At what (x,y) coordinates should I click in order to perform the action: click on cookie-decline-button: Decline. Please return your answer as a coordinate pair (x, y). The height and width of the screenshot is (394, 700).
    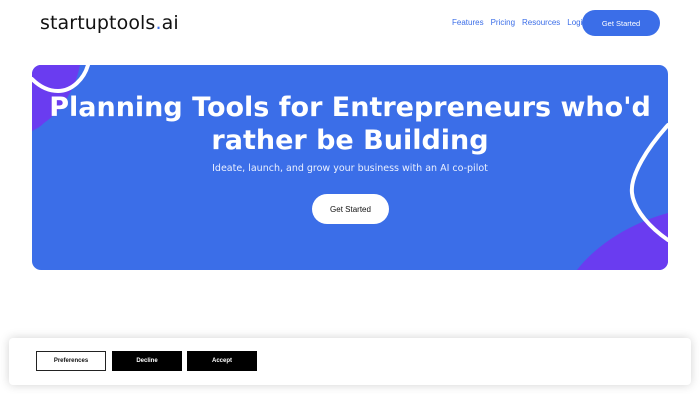
    Looking at the image, I should click on (147, 361).